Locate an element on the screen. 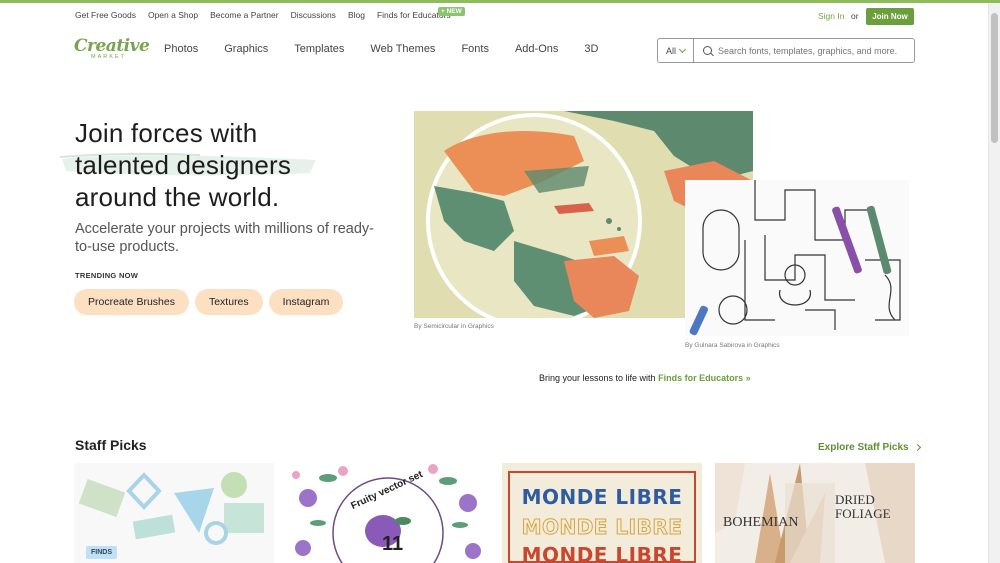 Image resolution: width=1000 pixels, height=563 pixels. hero-title-line-3: around the world. is located at coordinates (177, 197).